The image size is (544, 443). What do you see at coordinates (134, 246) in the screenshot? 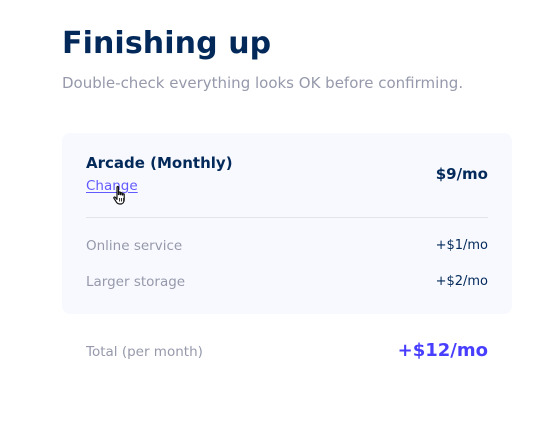
I see `addon-name: Online service` at bounding box center [134, 246].